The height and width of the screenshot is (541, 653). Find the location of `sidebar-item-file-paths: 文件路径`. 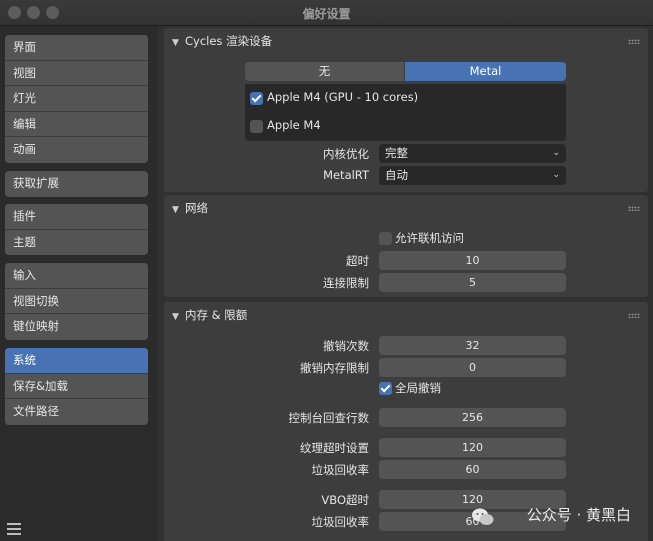

sidebar-item-file-paths: 文件路径 is located at coordinates (76, 412).